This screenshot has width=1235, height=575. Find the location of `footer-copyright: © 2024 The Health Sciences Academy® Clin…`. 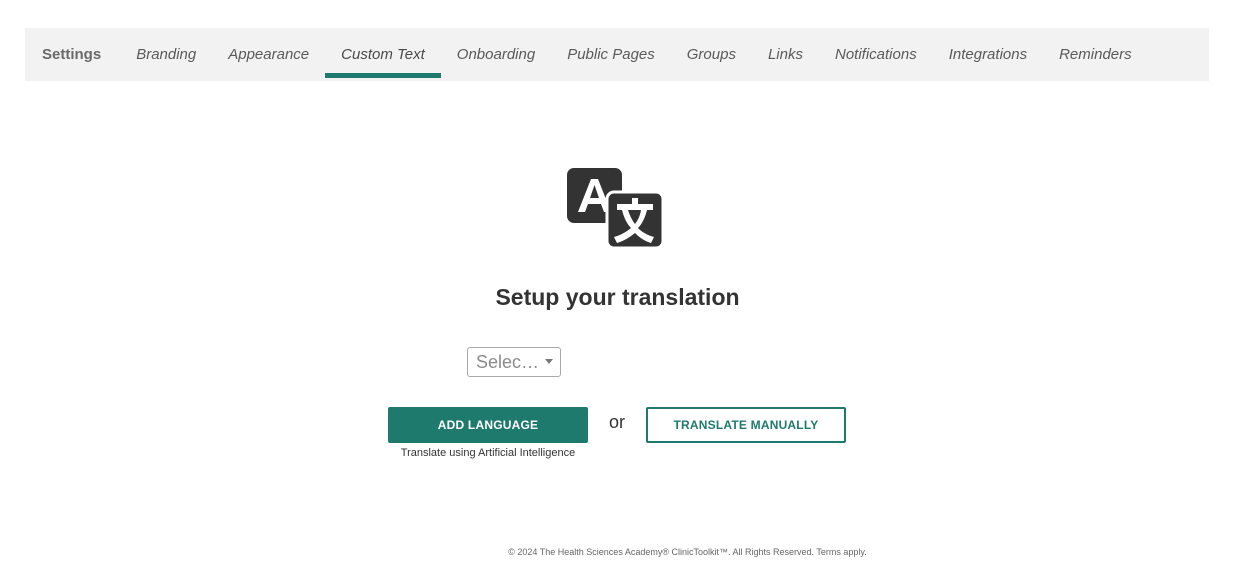

footer-copyright: © 2024 The Health Sciences Academy® Clin… is located at coordinates (687, 552).